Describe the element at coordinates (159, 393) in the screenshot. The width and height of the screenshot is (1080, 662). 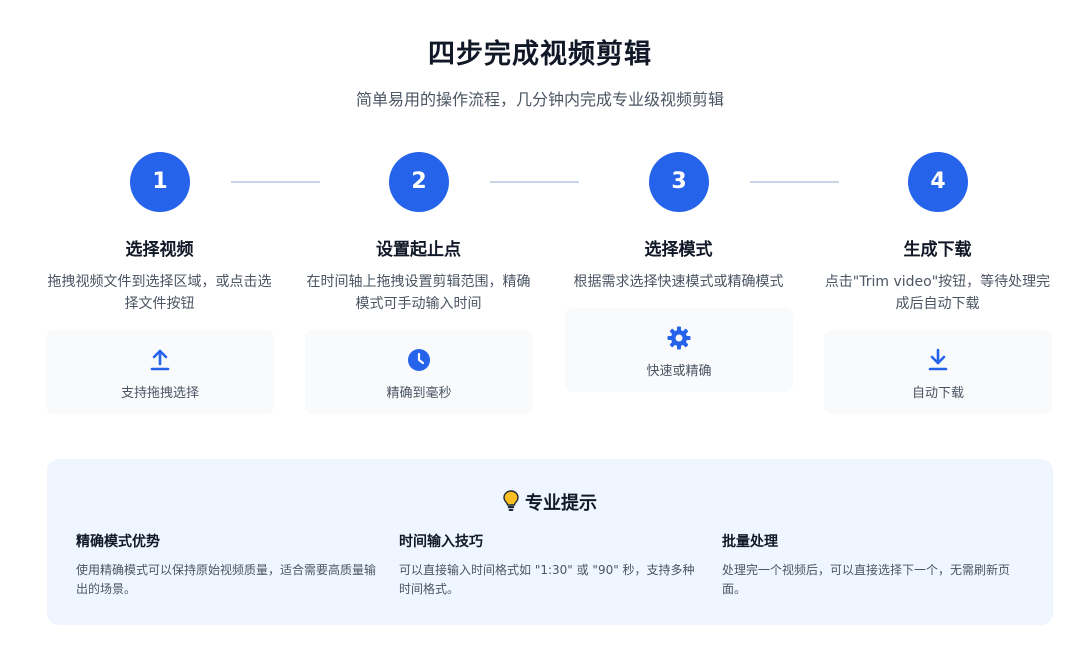
I see `step-feature-label: 支持拖拽选择` at that location.